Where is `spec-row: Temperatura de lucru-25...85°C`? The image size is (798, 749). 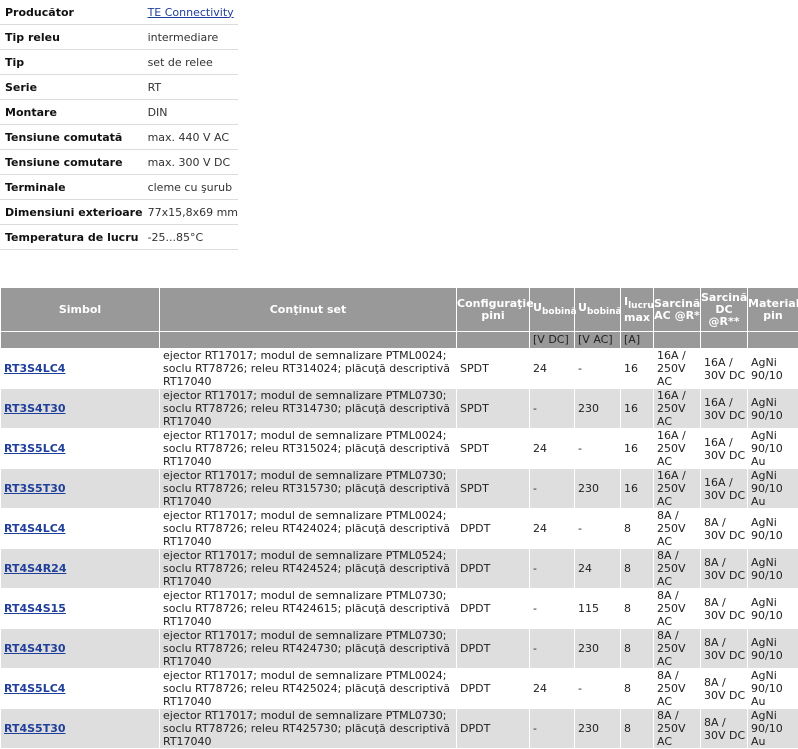
spec-row: Temperatura de lucru-25...85°C is located at coordinates (119, 237).